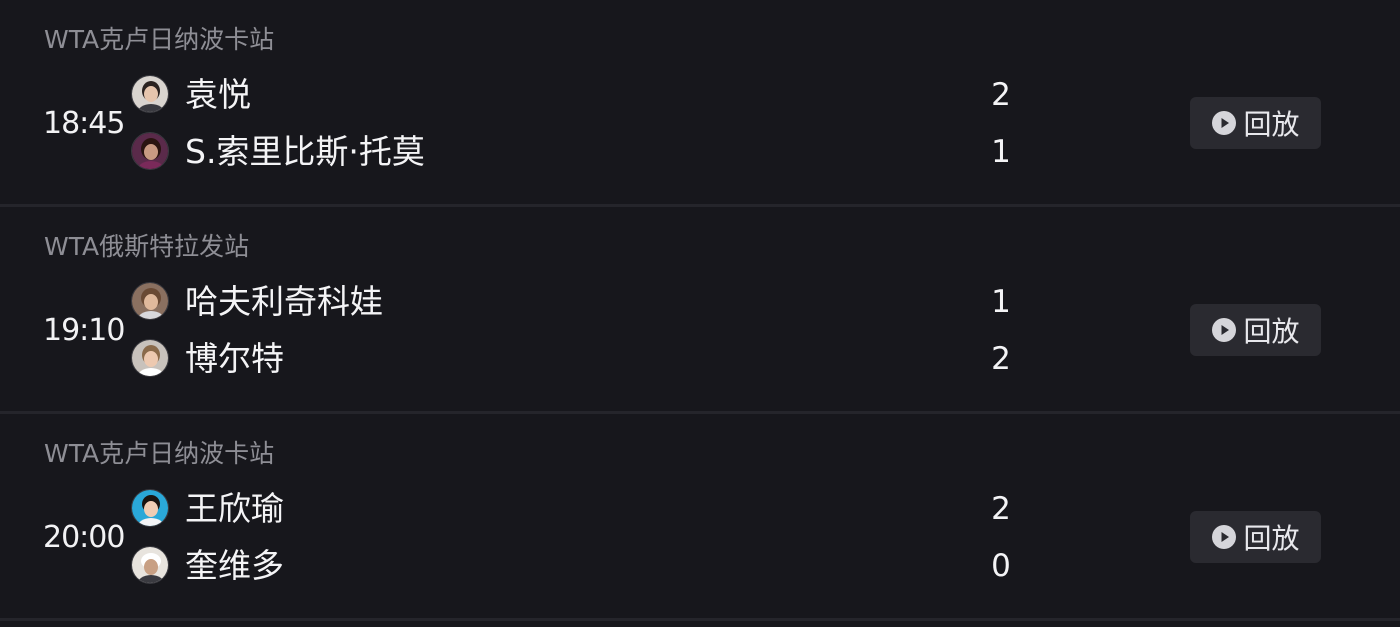 The image size is (1400, 627). What do you see at coordinates (581, 302) in the screenshot?
I see `player-row: 哈夫利奇科娃 1` at bounding box center [581, 302].